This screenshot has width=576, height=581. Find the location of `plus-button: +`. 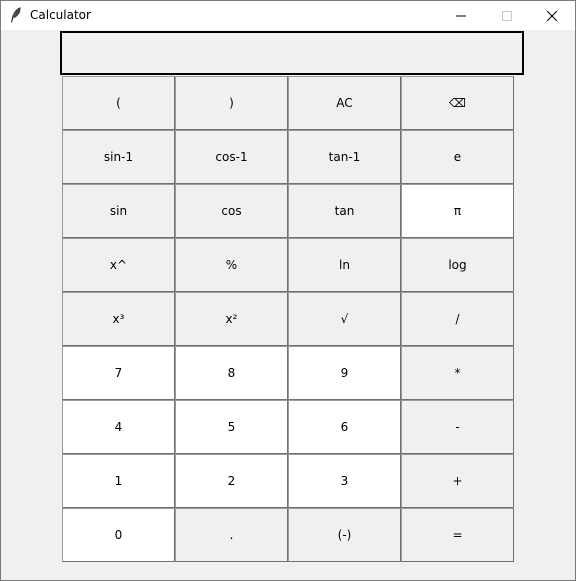

plus-button: + is located at coordinates (457, 481).